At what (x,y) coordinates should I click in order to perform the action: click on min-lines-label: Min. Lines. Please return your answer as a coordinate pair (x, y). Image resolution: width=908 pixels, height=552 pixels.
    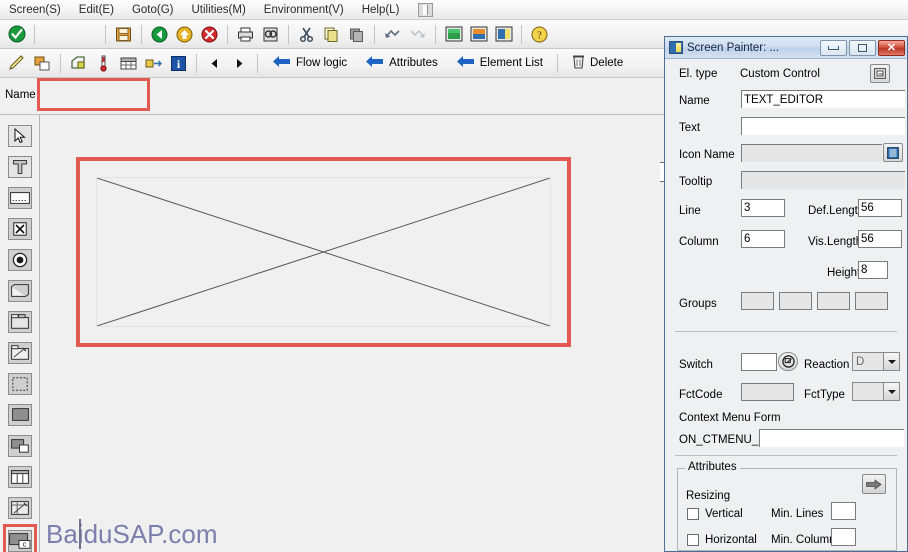
    Looking at the image, I should click on (797, 514).